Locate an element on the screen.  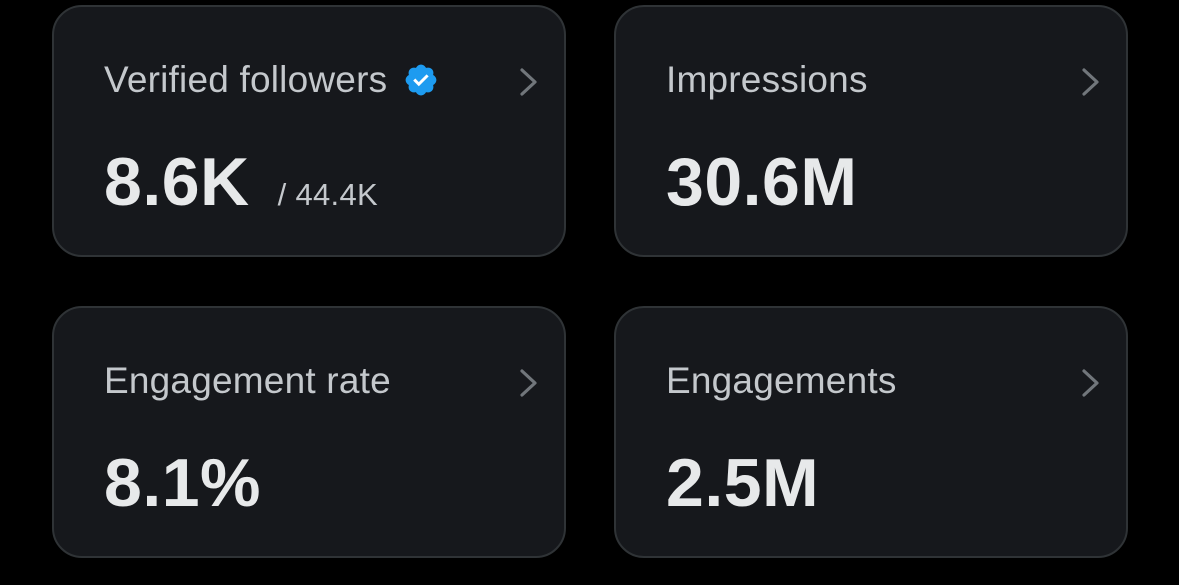
card-title-row: Verified followers is located at coordinates (271, 80).